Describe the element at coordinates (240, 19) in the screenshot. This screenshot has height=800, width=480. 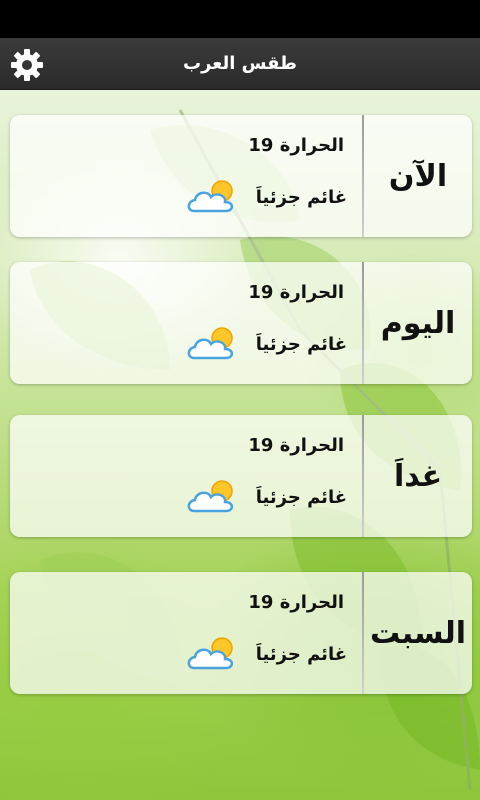
I see `status-bar` at that location.